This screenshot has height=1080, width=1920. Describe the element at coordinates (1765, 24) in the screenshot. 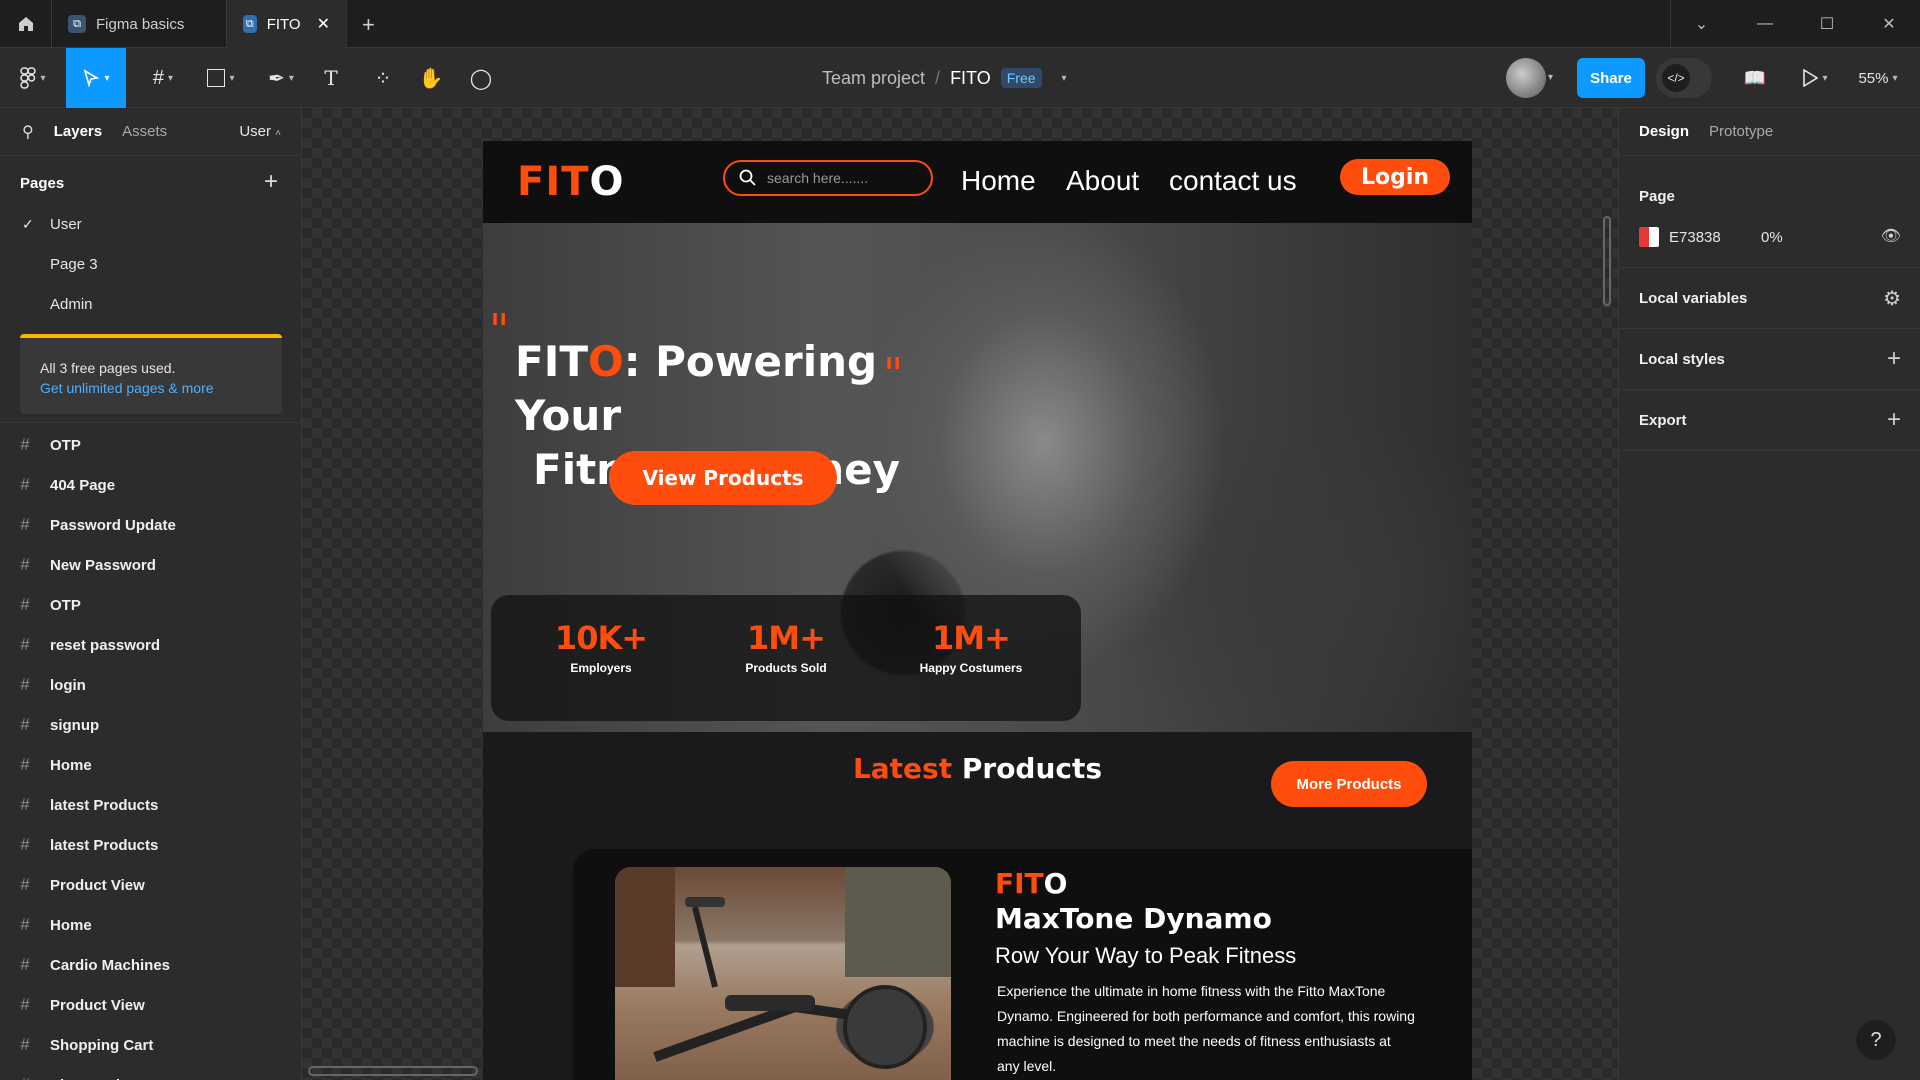

I see `minimize-button: —` at that location.